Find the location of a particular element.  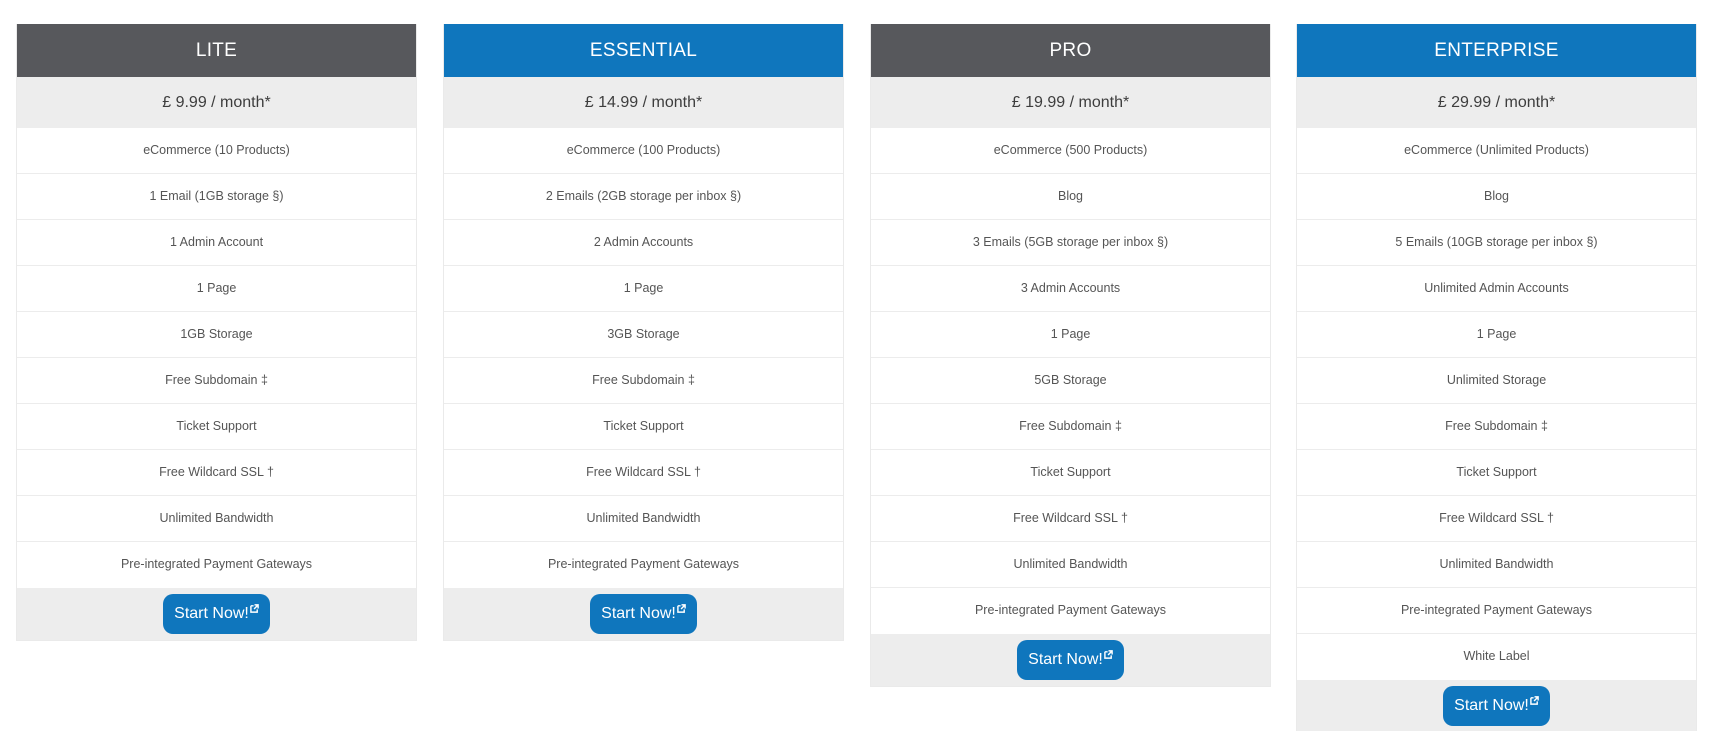

feature-item: 2 Admin Accounts is located at coordinates (643, 243).